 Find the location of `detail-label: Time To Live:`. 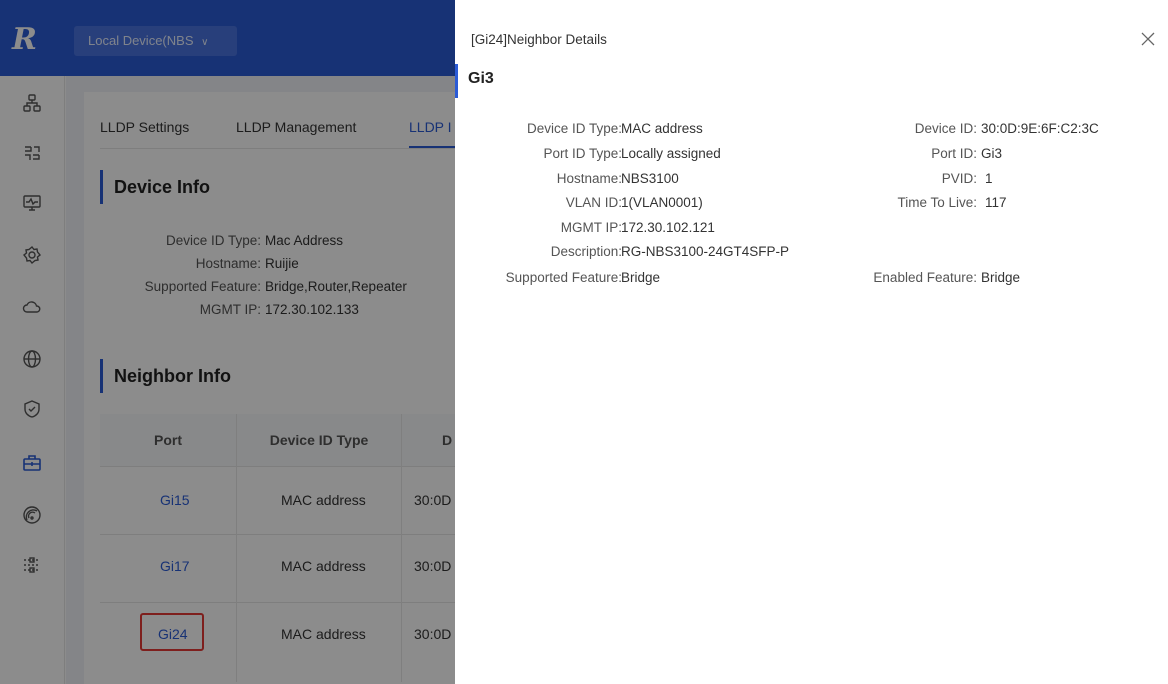

detail-label: Time To Live: is located at coordinates (937, 202).